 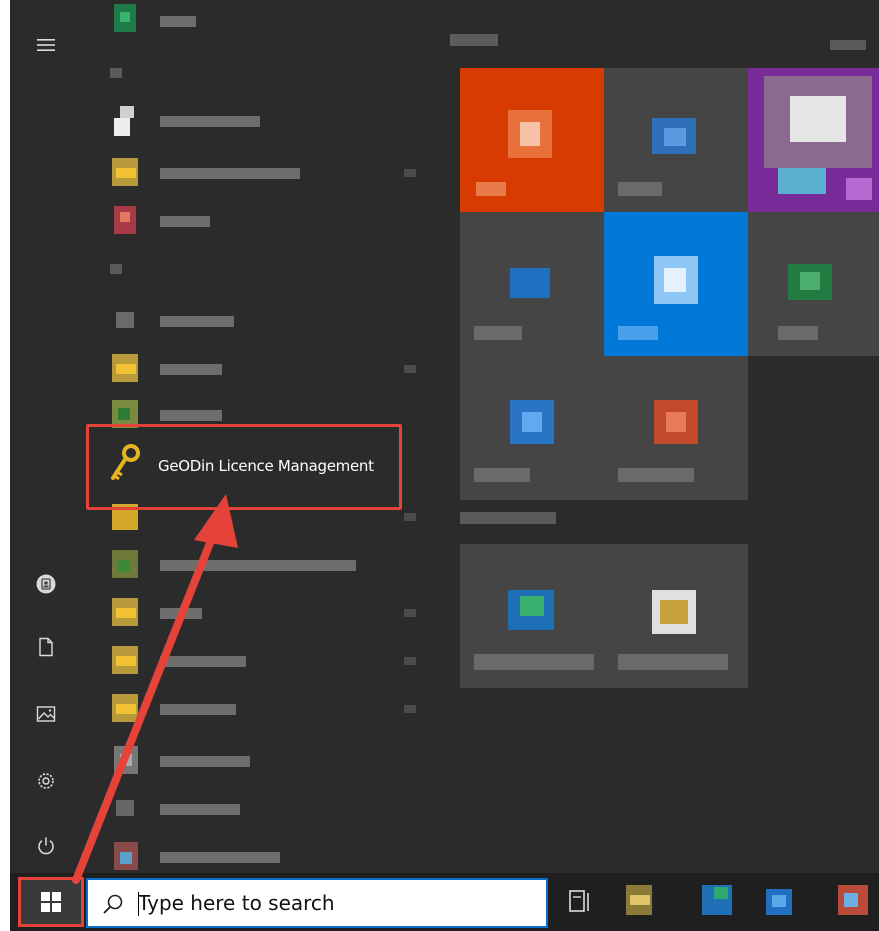 I want to click on office-tile, so click(x=532, y=140).